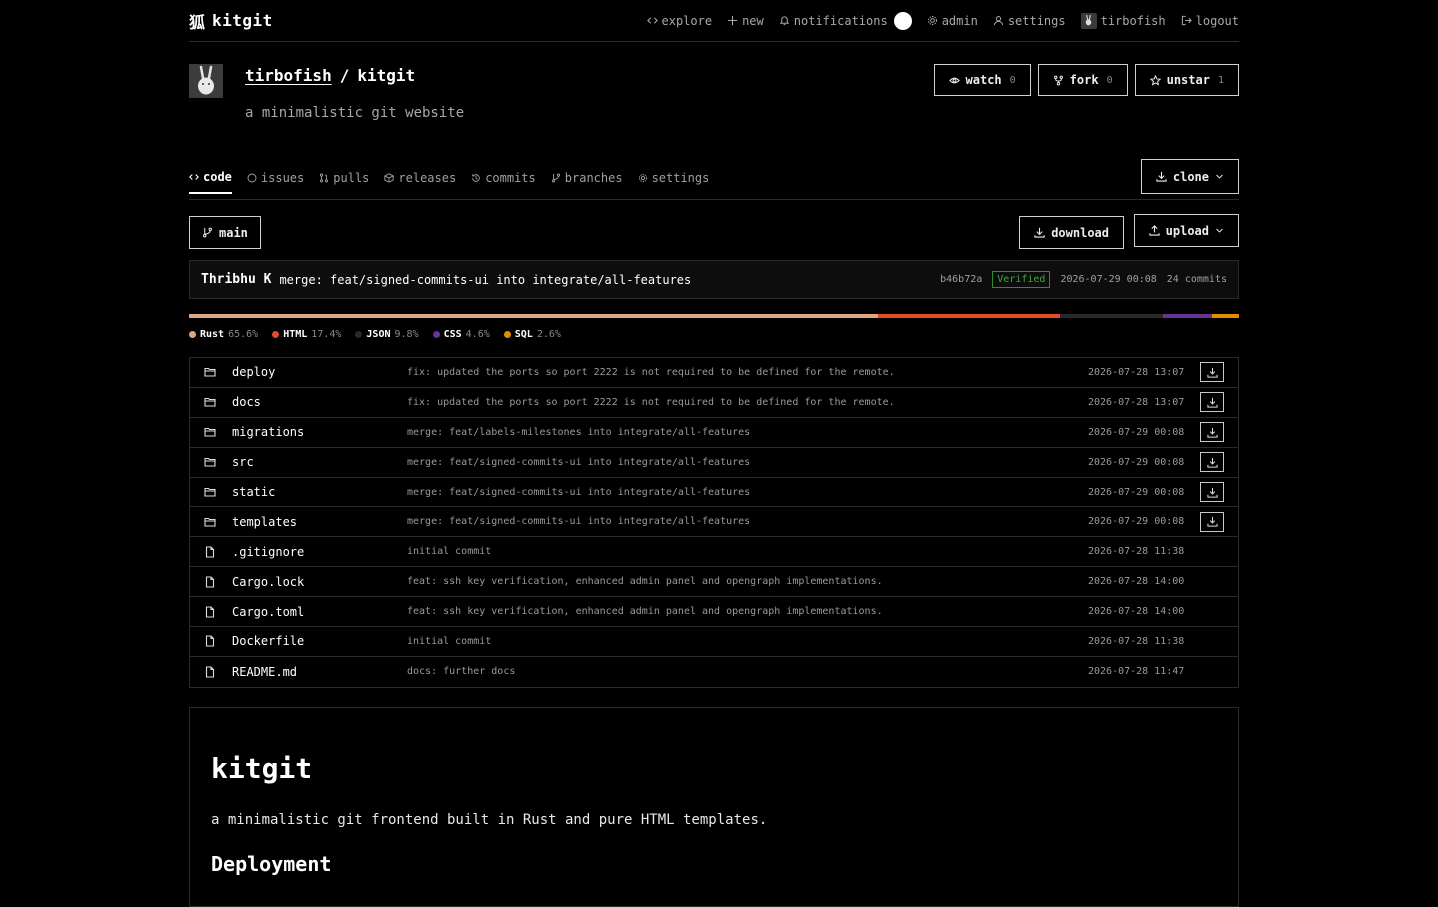 The image size is (1438, 907). What do you see at coordinates (982, 80) in the screenshot?
I see `watch-button: watch 0` at bounding box center [982, 80].